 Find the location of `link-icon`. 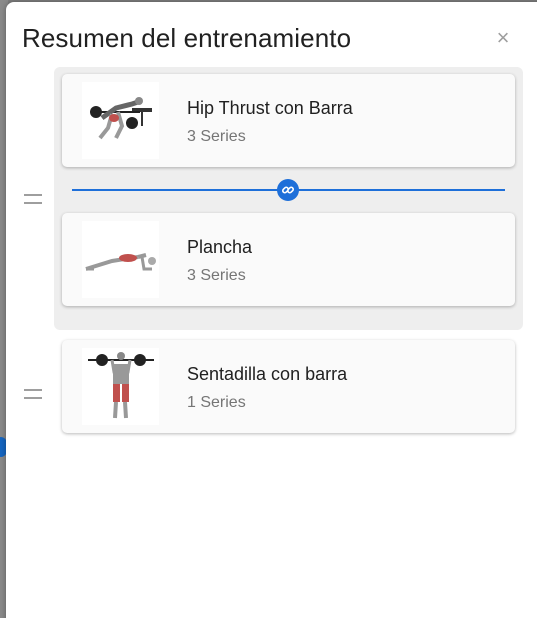

link-icon is located at coordinates (288, 190).